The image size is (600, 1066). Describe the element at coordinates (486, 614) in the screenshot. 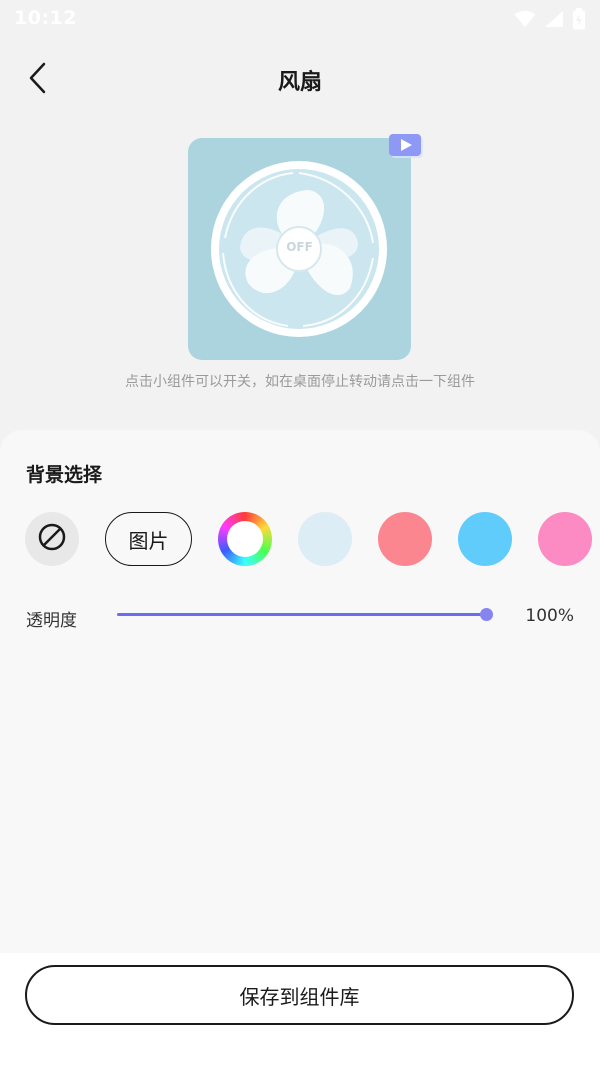

I see `opacity-slider-thumb` at that location.